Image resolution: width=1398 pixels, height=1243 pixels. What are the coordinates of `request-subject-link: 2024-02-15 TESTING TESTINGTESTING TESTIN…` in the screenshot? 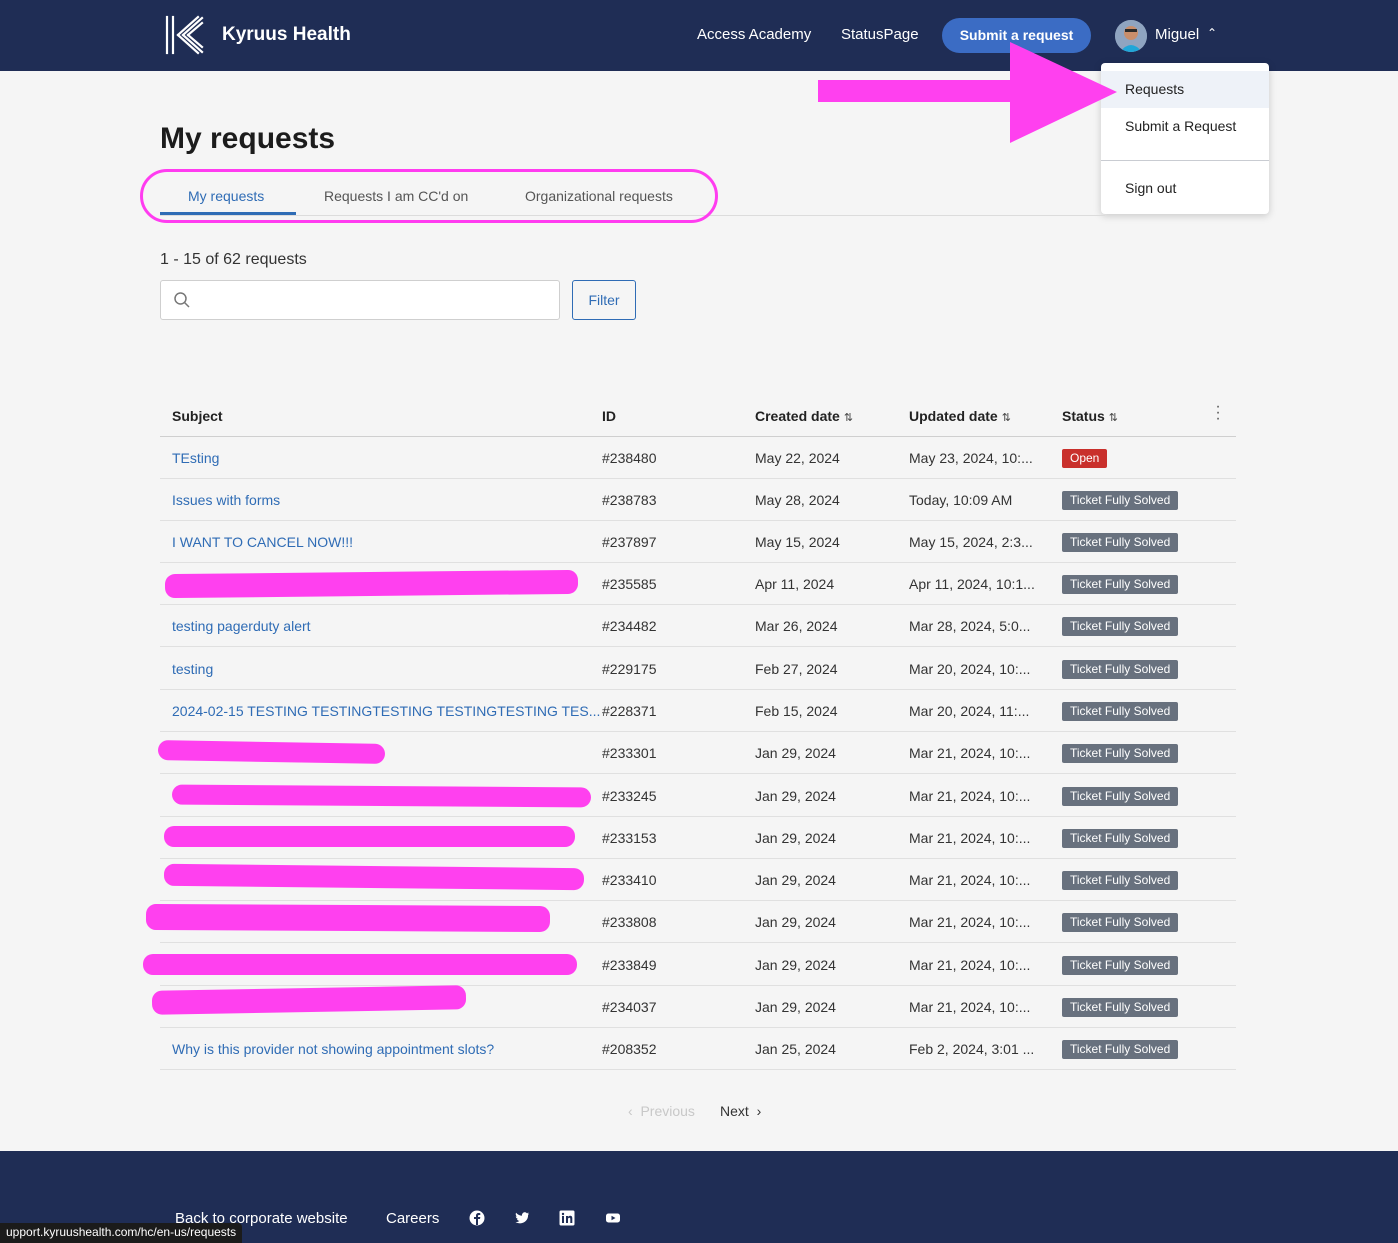 It's located at (386, 711).